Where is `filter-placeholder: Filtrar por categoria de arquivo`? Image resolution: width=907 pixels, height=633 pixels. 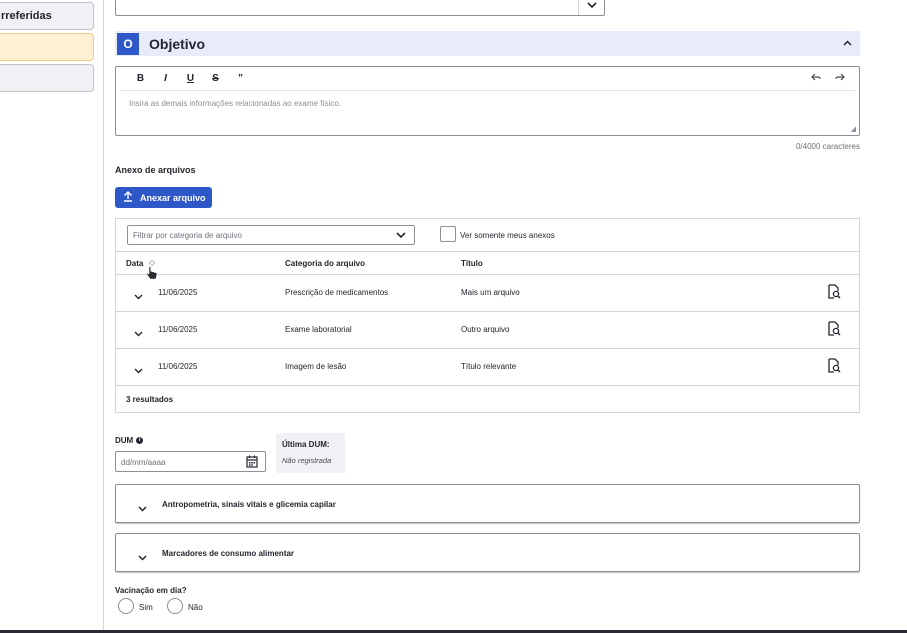 filter-placeholder: Filtrar por categoria de arquivo is located at coordinates (187, 235).